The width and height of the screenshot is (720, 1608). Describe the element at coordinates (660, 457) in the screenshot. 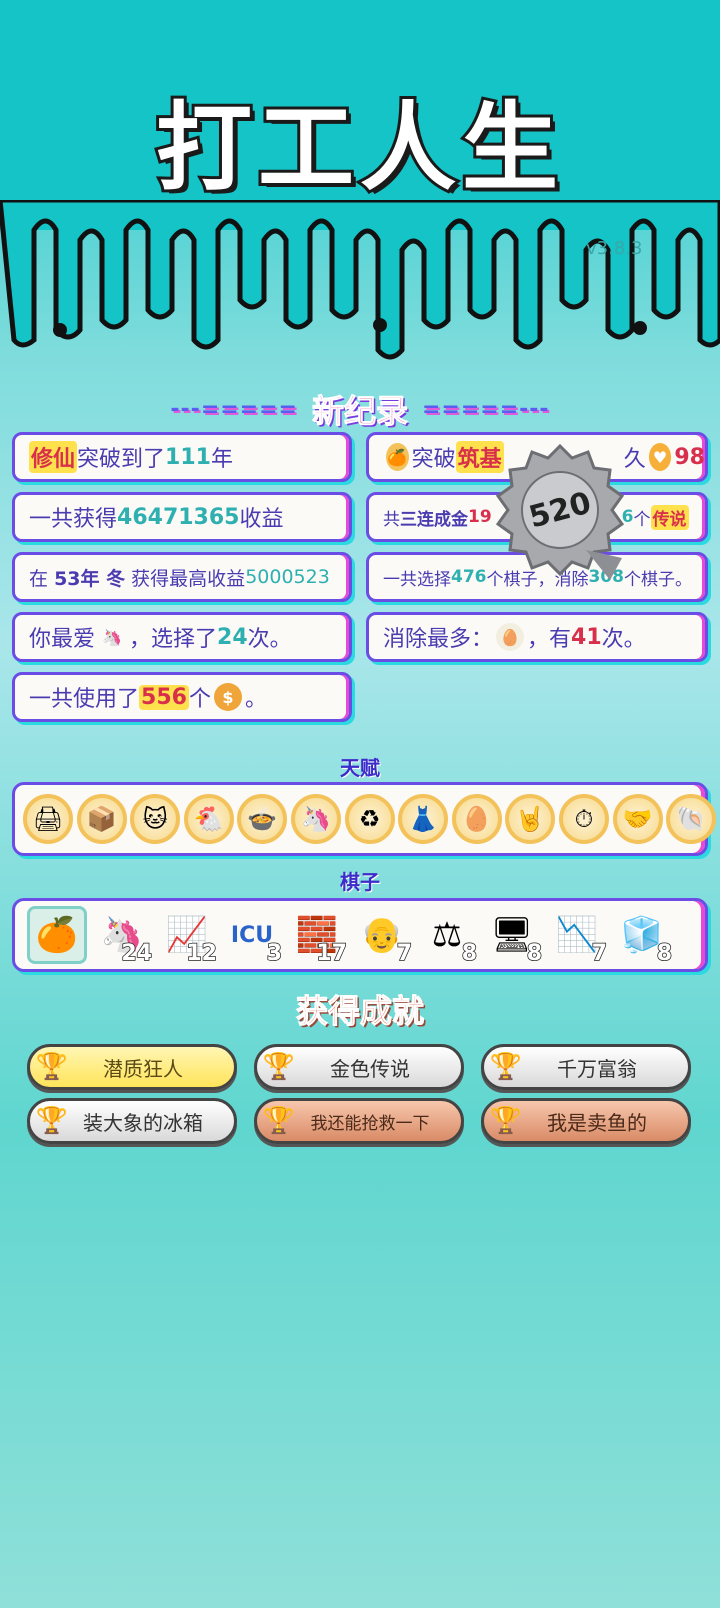

I see `heart-icon: ♥` at that location.